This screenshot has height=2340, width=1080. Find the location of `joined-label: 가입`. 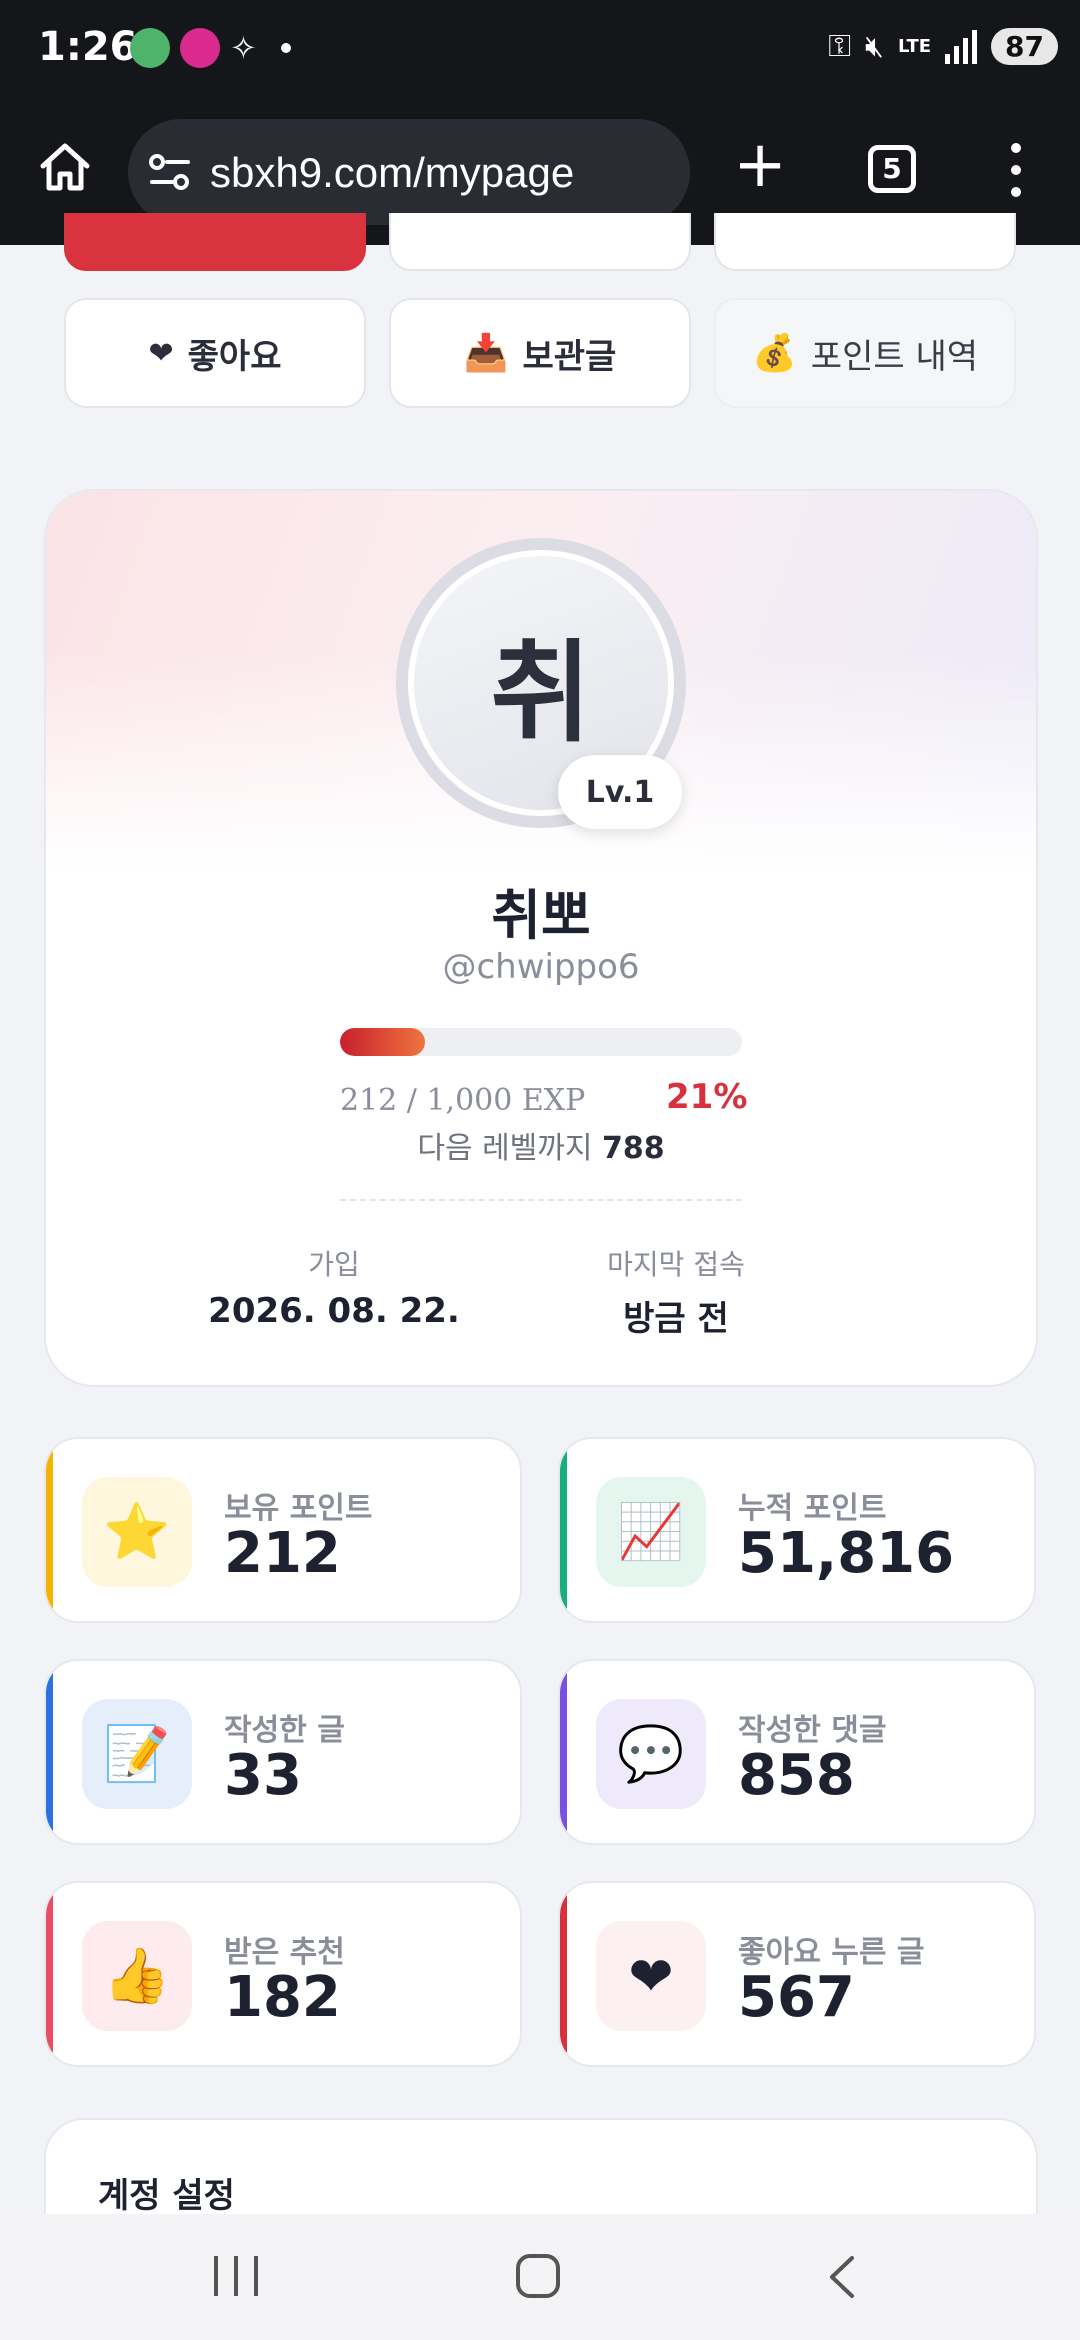

joined-label: 가입 is located at coordinates (334, 1264).